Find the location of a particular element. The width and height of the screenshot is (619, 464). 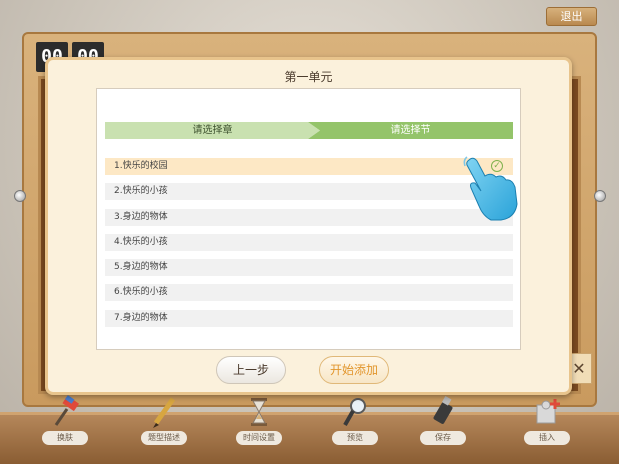

list-item: 7.身边的物体 is located at coordinates (309, 318).